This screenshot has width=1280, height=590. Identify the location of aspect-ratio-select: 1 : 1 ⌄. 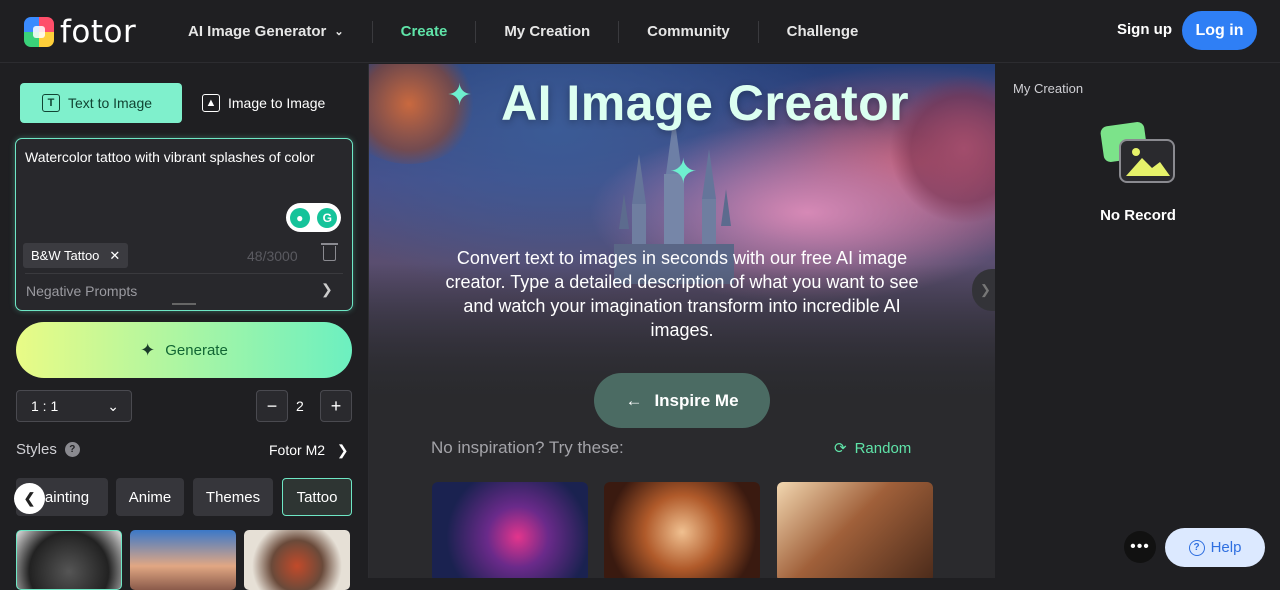
(74, 406).